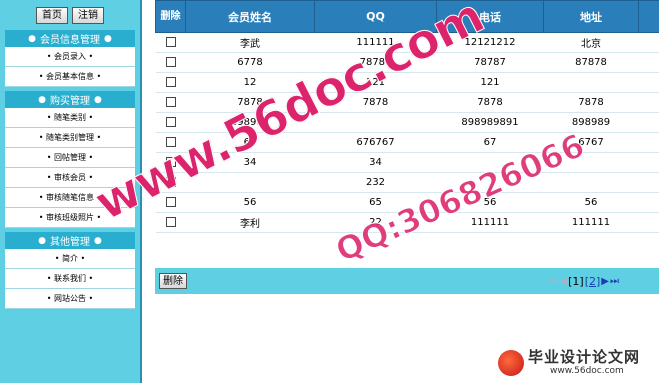  Describe the element at coordinates (407, 281) in the screenshot. I see `footer-bar: 删除 ⏮ ◀ [1] [2] ▶ ⏭` at that location.